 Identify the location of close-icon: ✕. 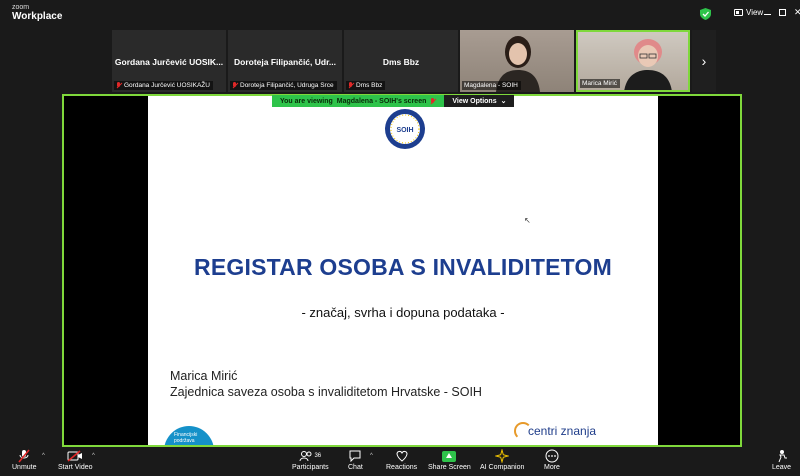
(797, 12).